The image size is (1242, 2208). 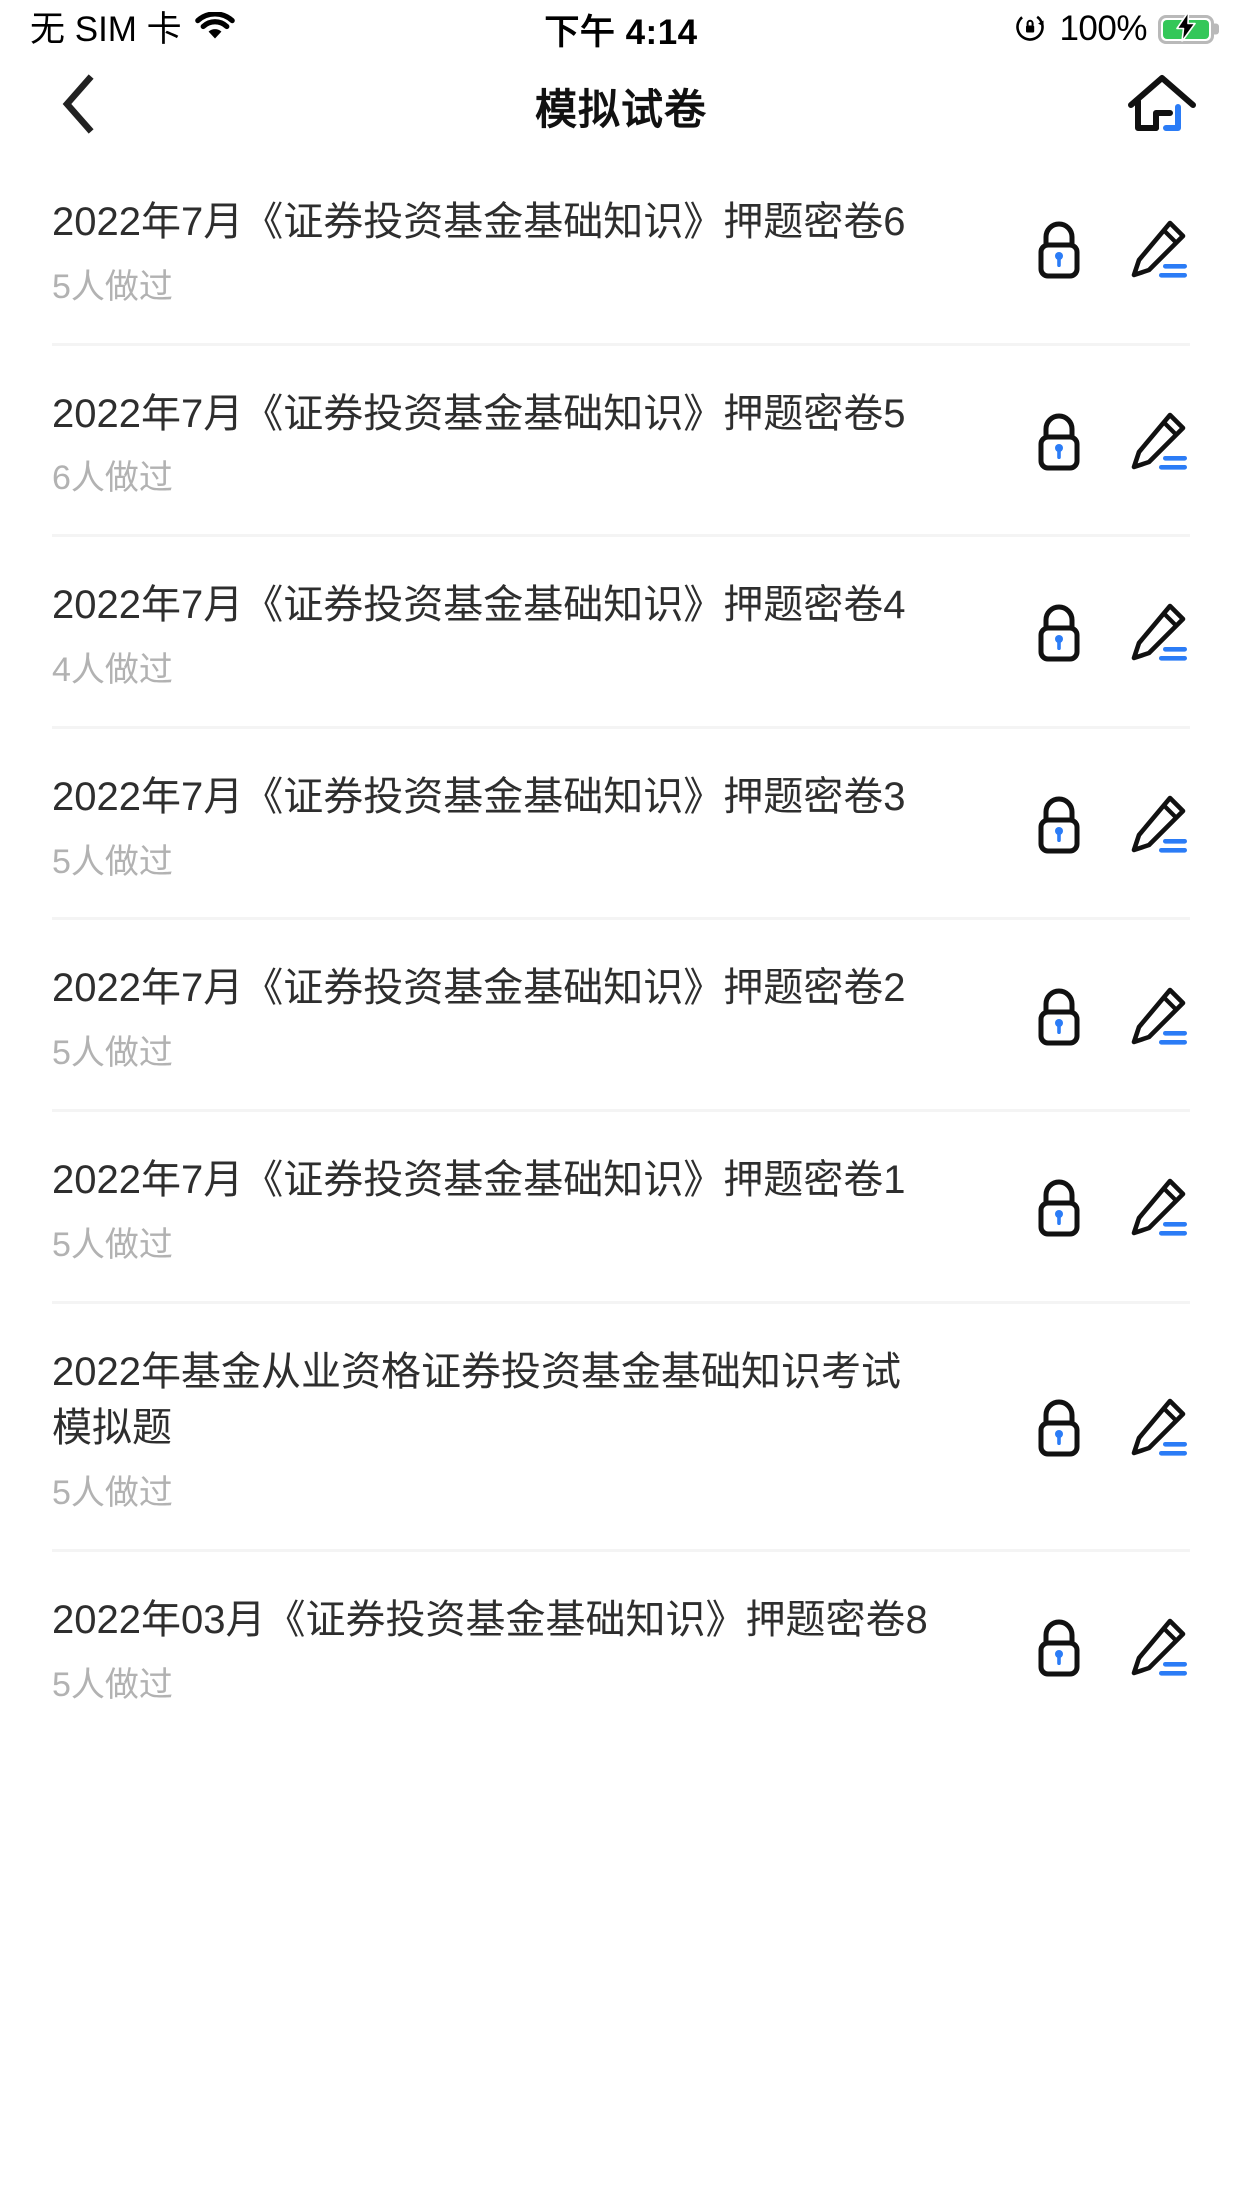 What do you see at coordinates (620, 109) in the screenshot?
I see `page-title: 模拟试卷` at bounding box center [620, 109].